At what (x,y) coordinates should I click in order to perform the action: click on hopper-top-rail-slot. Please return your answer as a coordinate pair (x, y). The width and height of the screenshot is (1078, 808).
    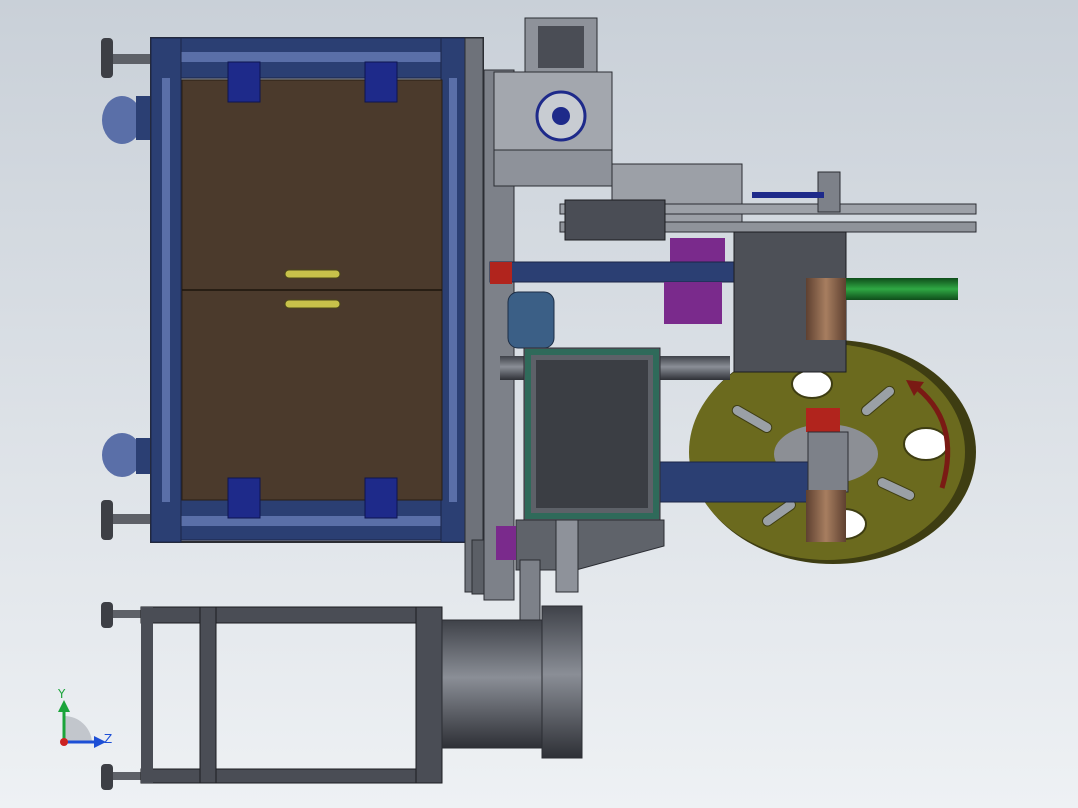
    Looking at the image, I should click on (311, 57).